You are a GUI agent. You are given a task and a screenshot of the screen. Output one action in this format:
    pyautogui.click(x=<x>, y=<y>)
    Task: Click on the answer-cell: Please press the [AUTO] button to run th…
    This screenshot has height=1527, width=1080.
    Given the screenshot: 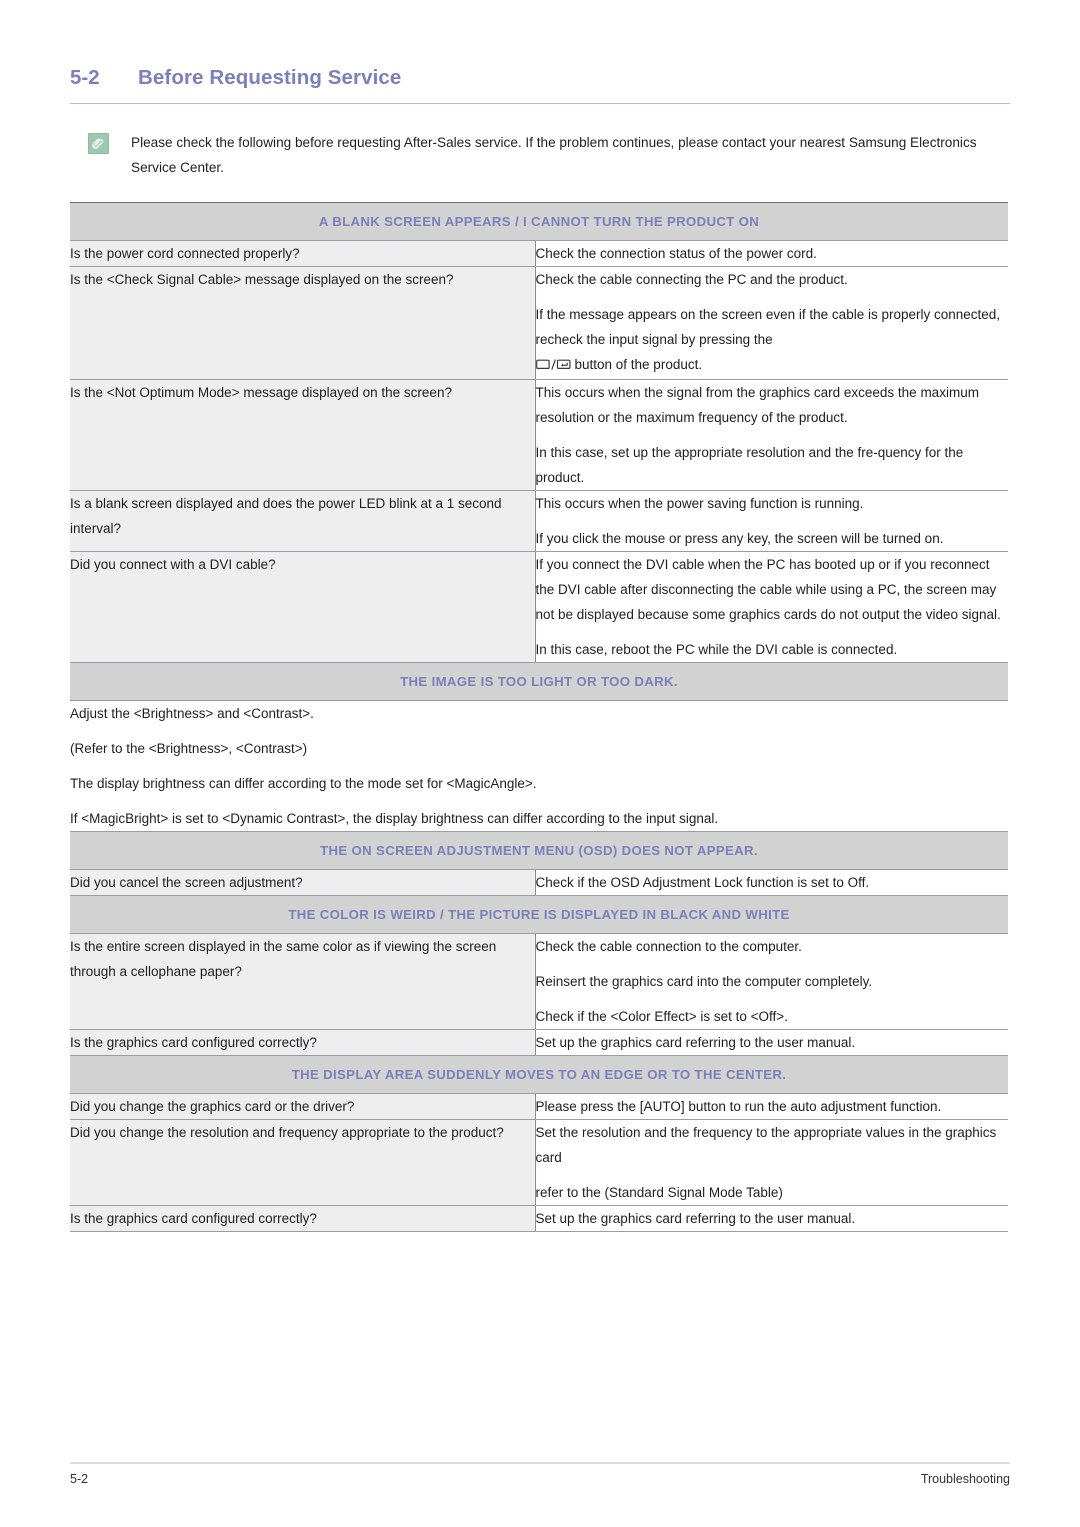 What is the action you would take?
    pyautogui.click(x=772, y=1106)
    